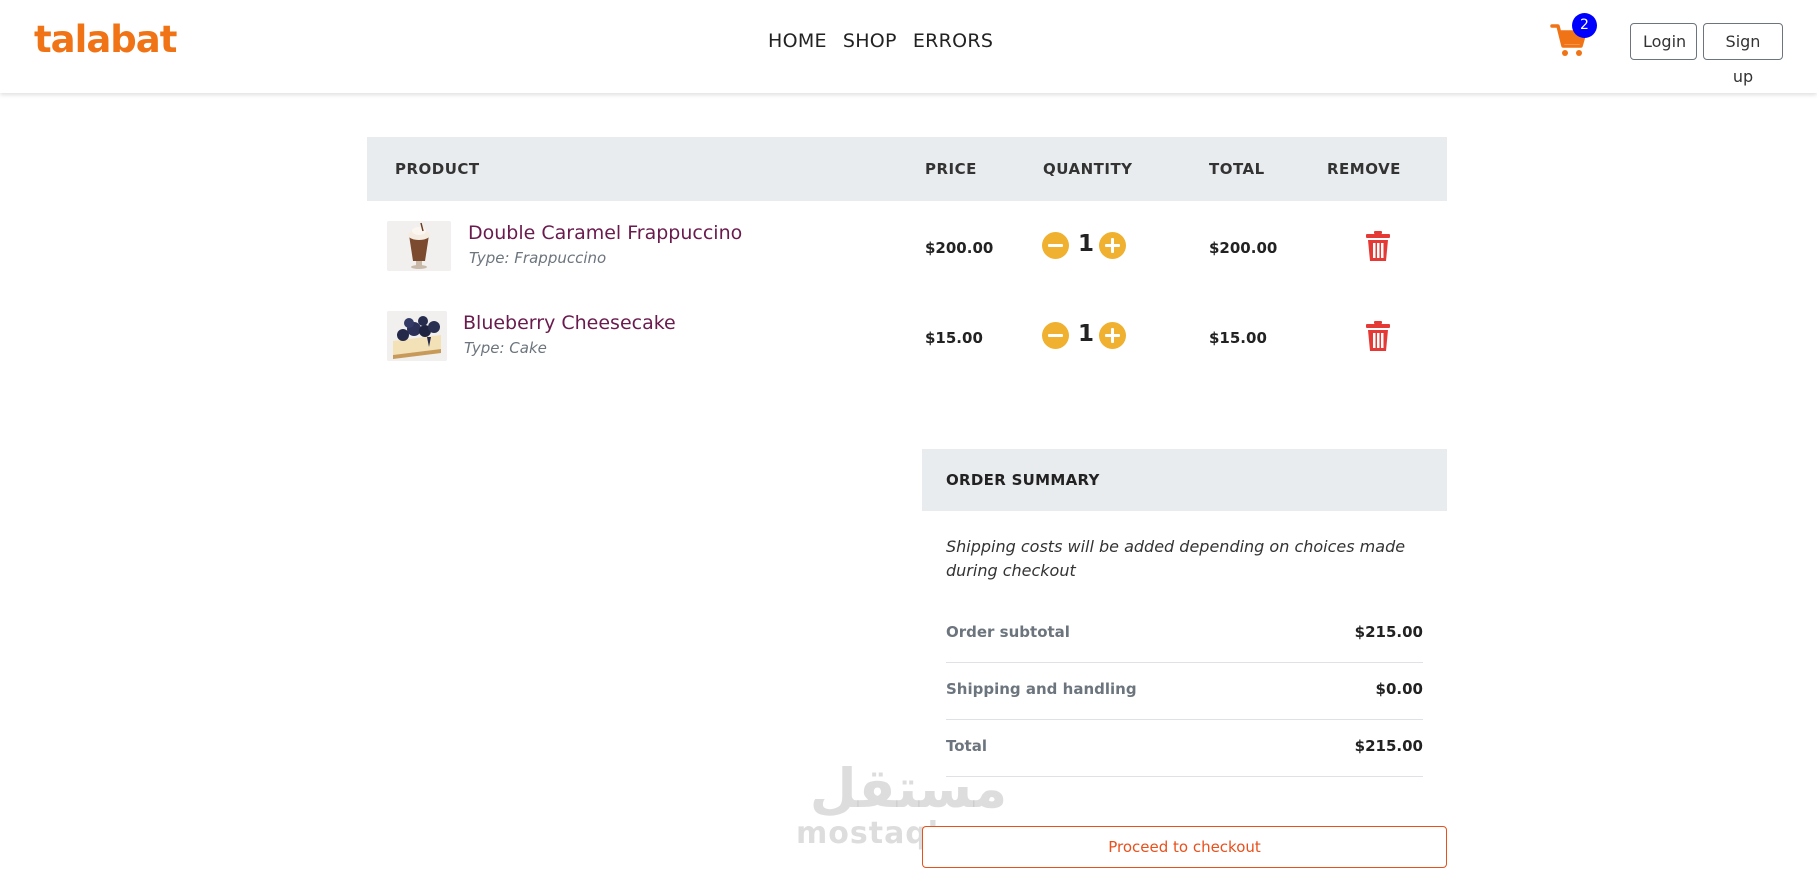 The width and height of the screenshot is (1817, 890). What do you see at coordinates (105, 39) in the screenshot?
I see `brand-logo: talabat` at bounding box center [105, 39].